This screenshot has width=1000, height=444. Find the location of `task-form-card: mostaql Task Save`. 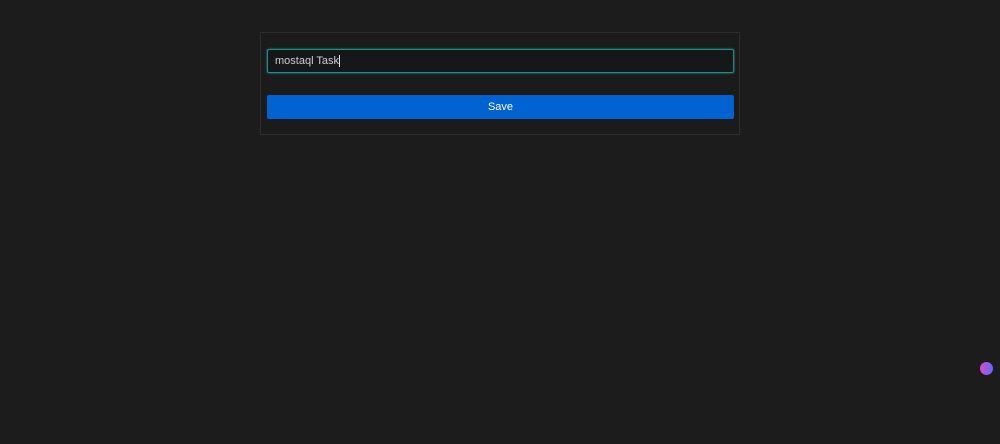

task-form-card: mostaql Task Save is located at coordinates (500, 83).